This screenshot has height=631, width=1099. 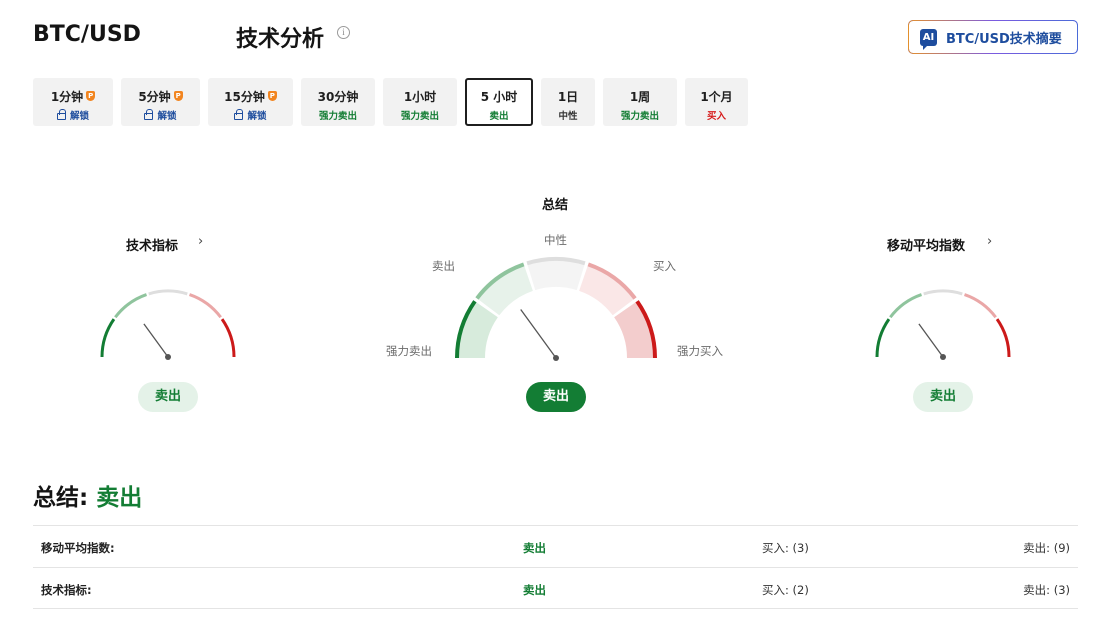 I want to click on tab-label: 1个月, so click(x=716, y=97).